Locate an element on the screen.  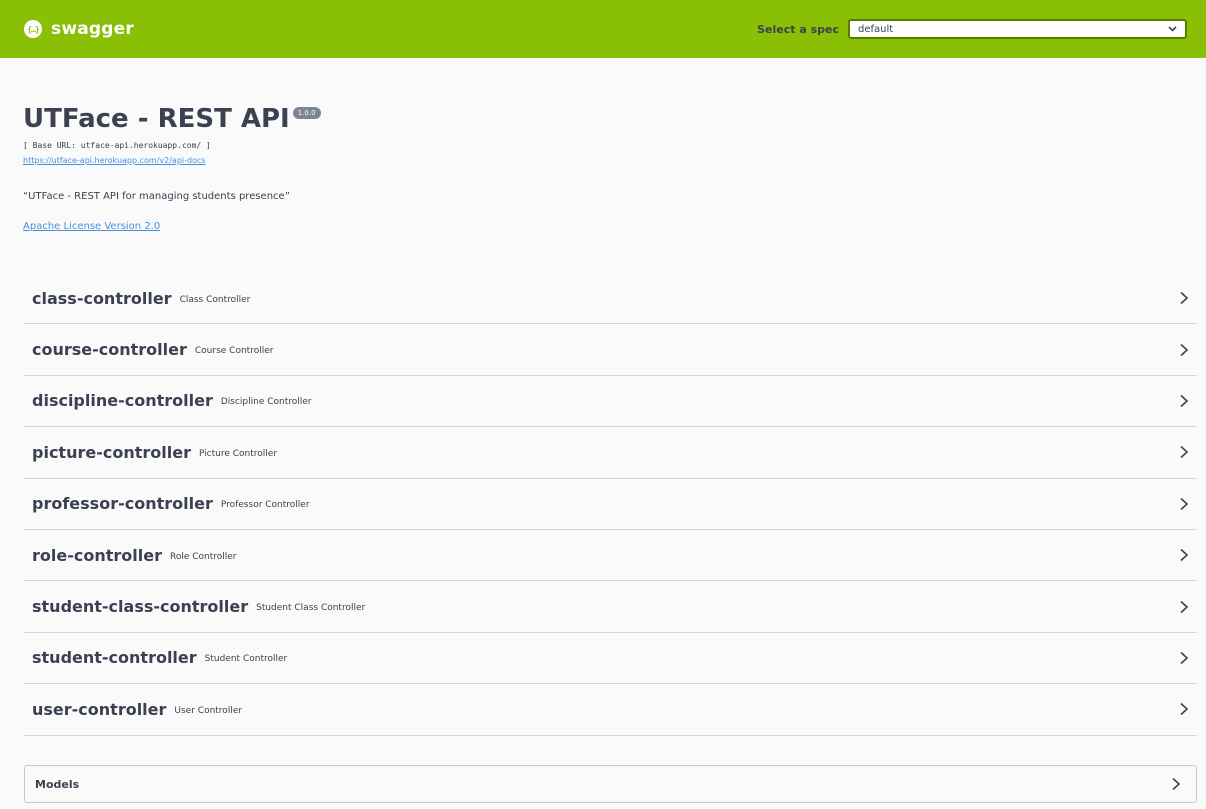
spec-selector: Select a spec default is located at coordinates (972, 29).